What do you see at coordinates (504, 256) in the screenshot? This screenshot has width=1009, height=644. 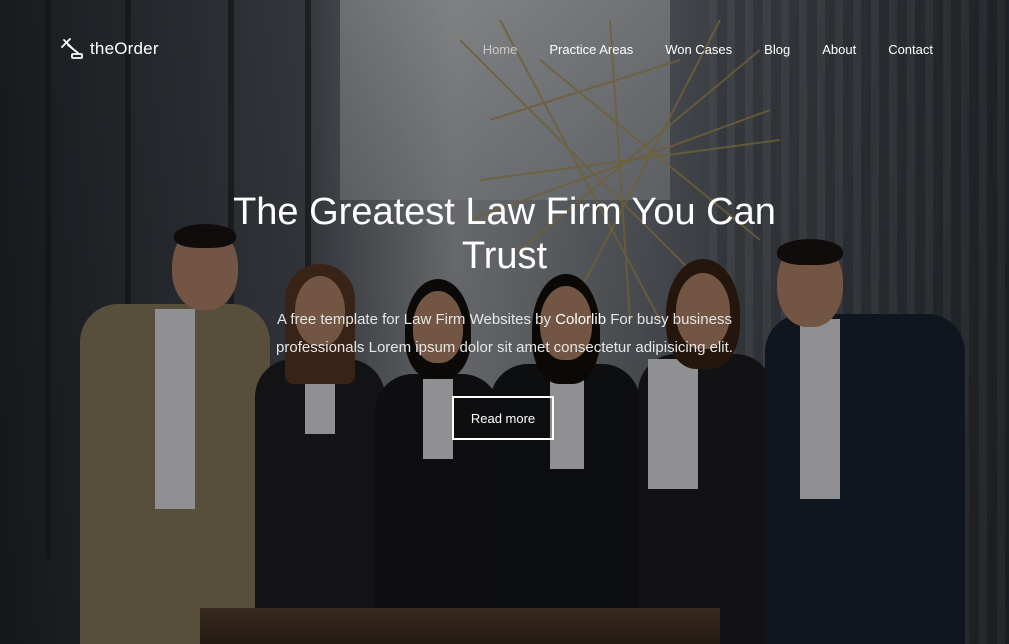 I see `hero-title-line: Trust` at bounding box center [504, 256].